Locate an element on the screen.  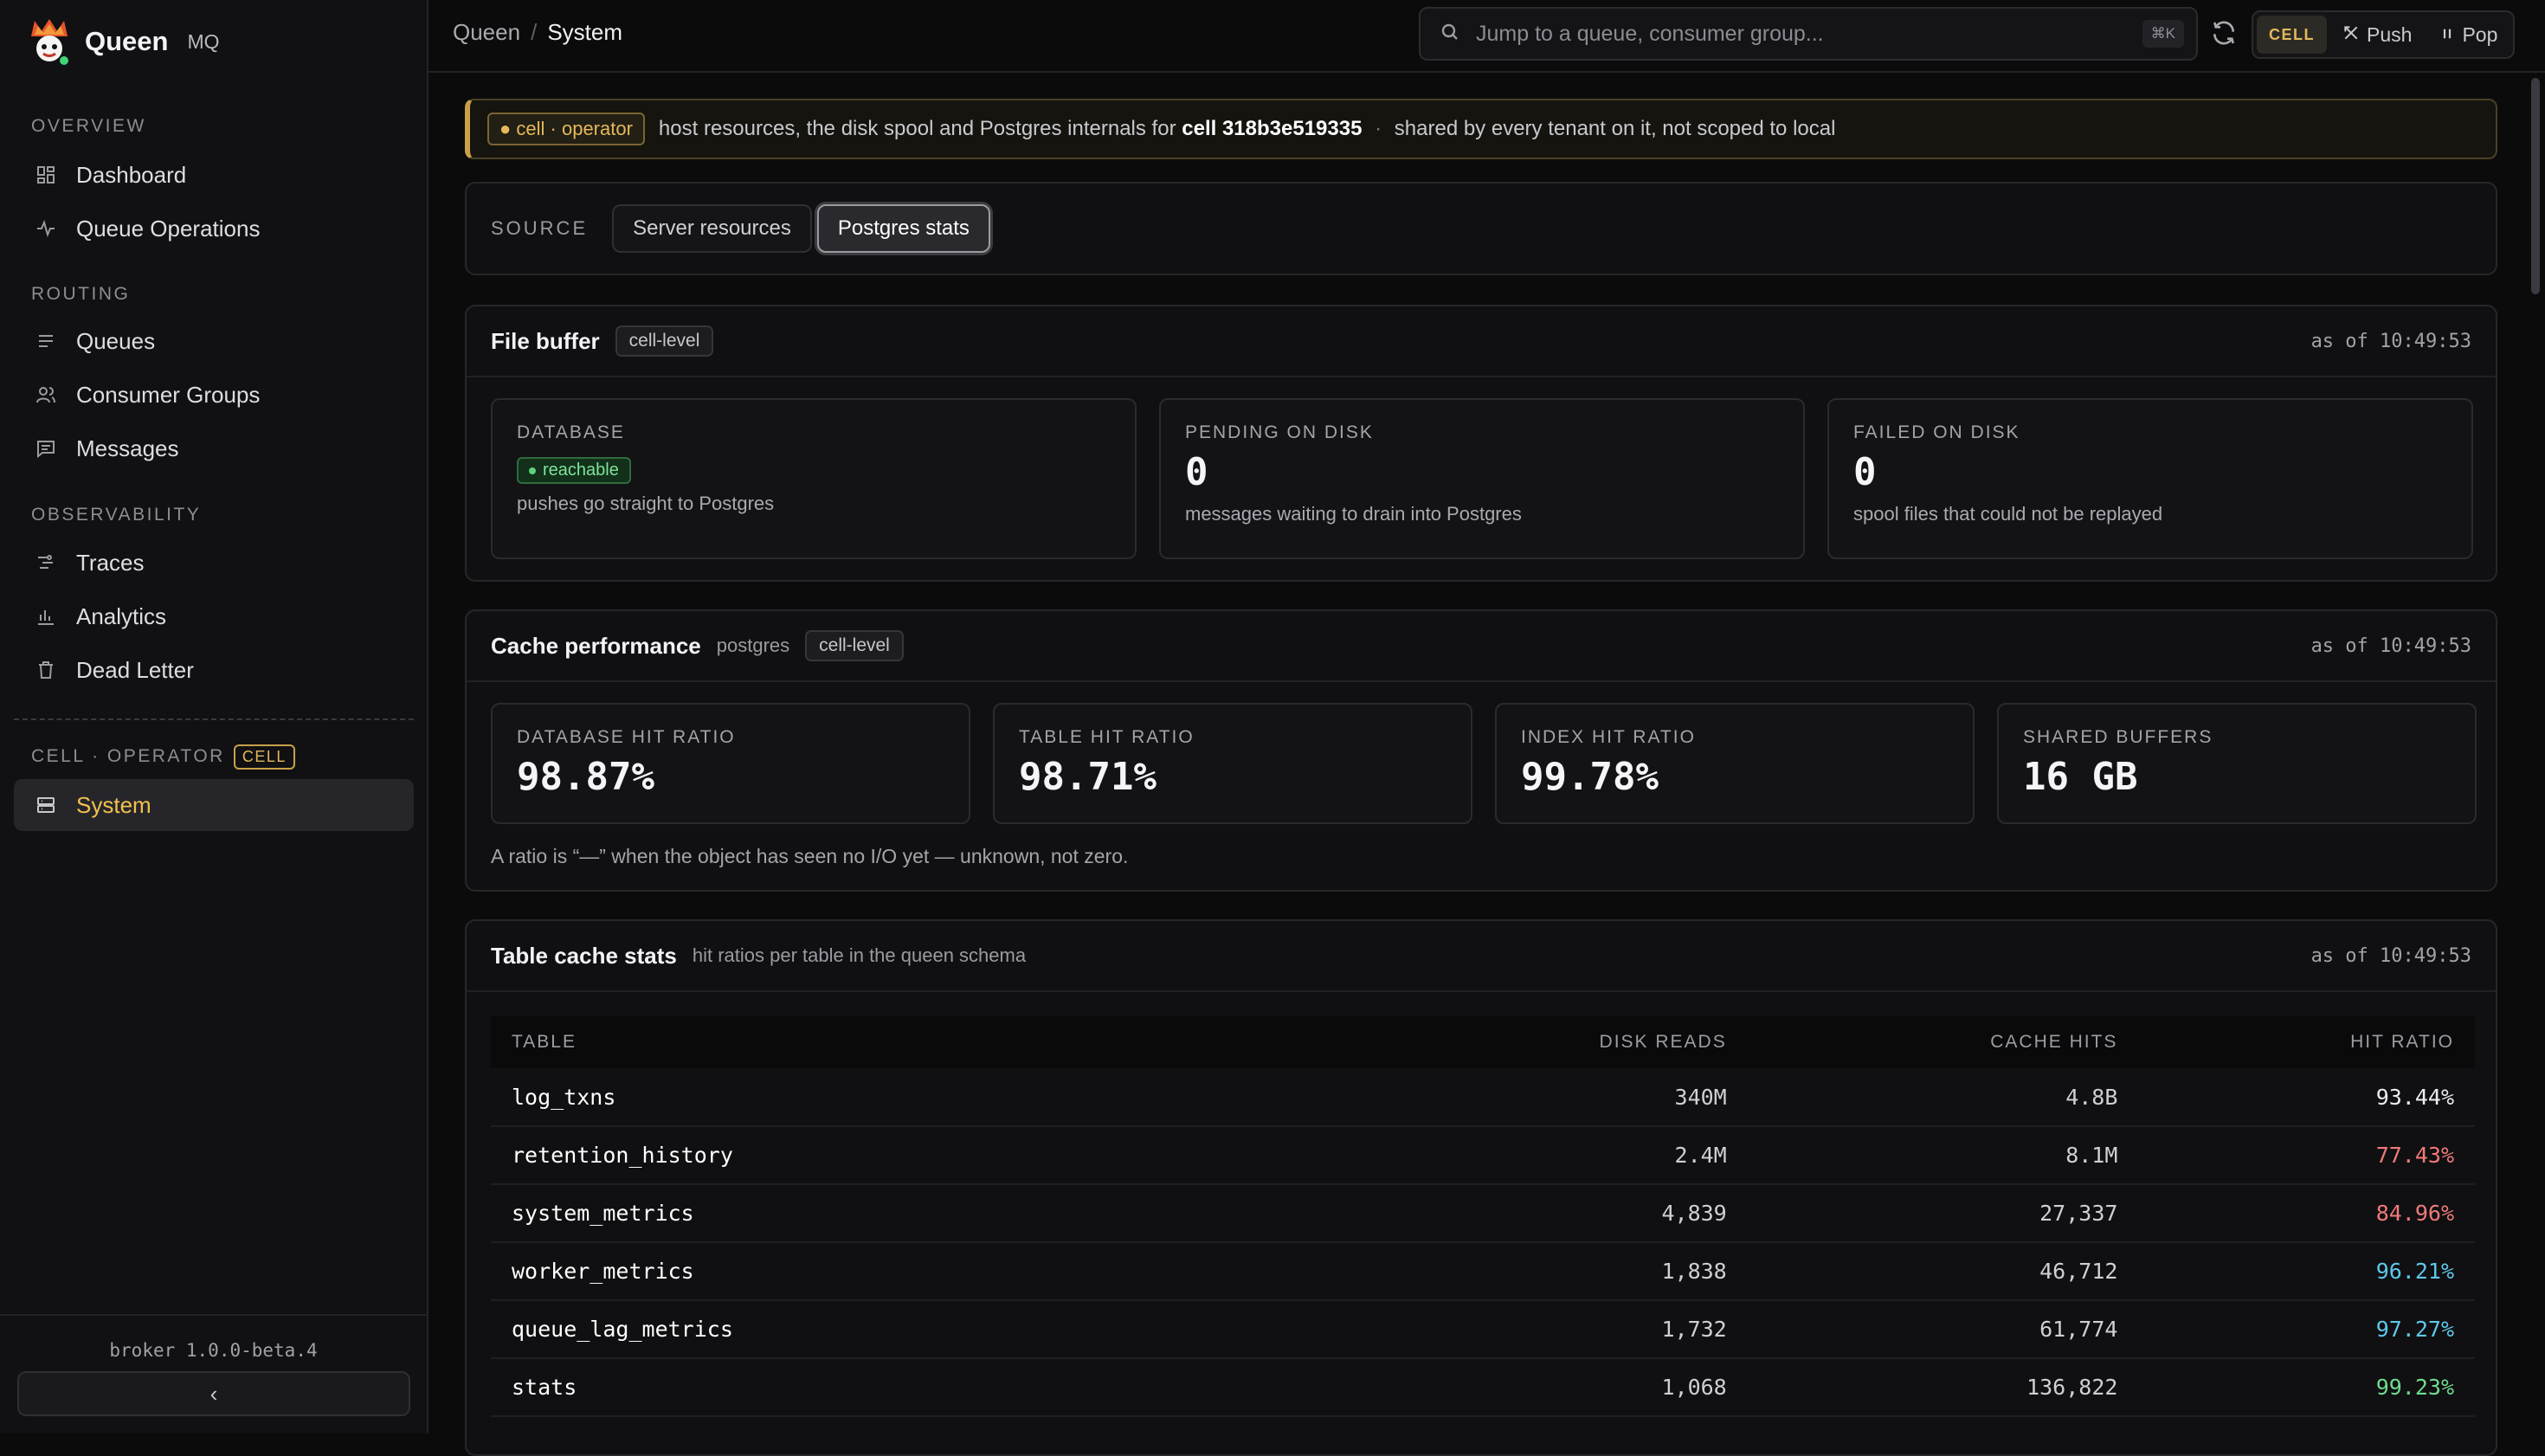
cell-table-name: retention_history is located at coordinates (924, 1155).